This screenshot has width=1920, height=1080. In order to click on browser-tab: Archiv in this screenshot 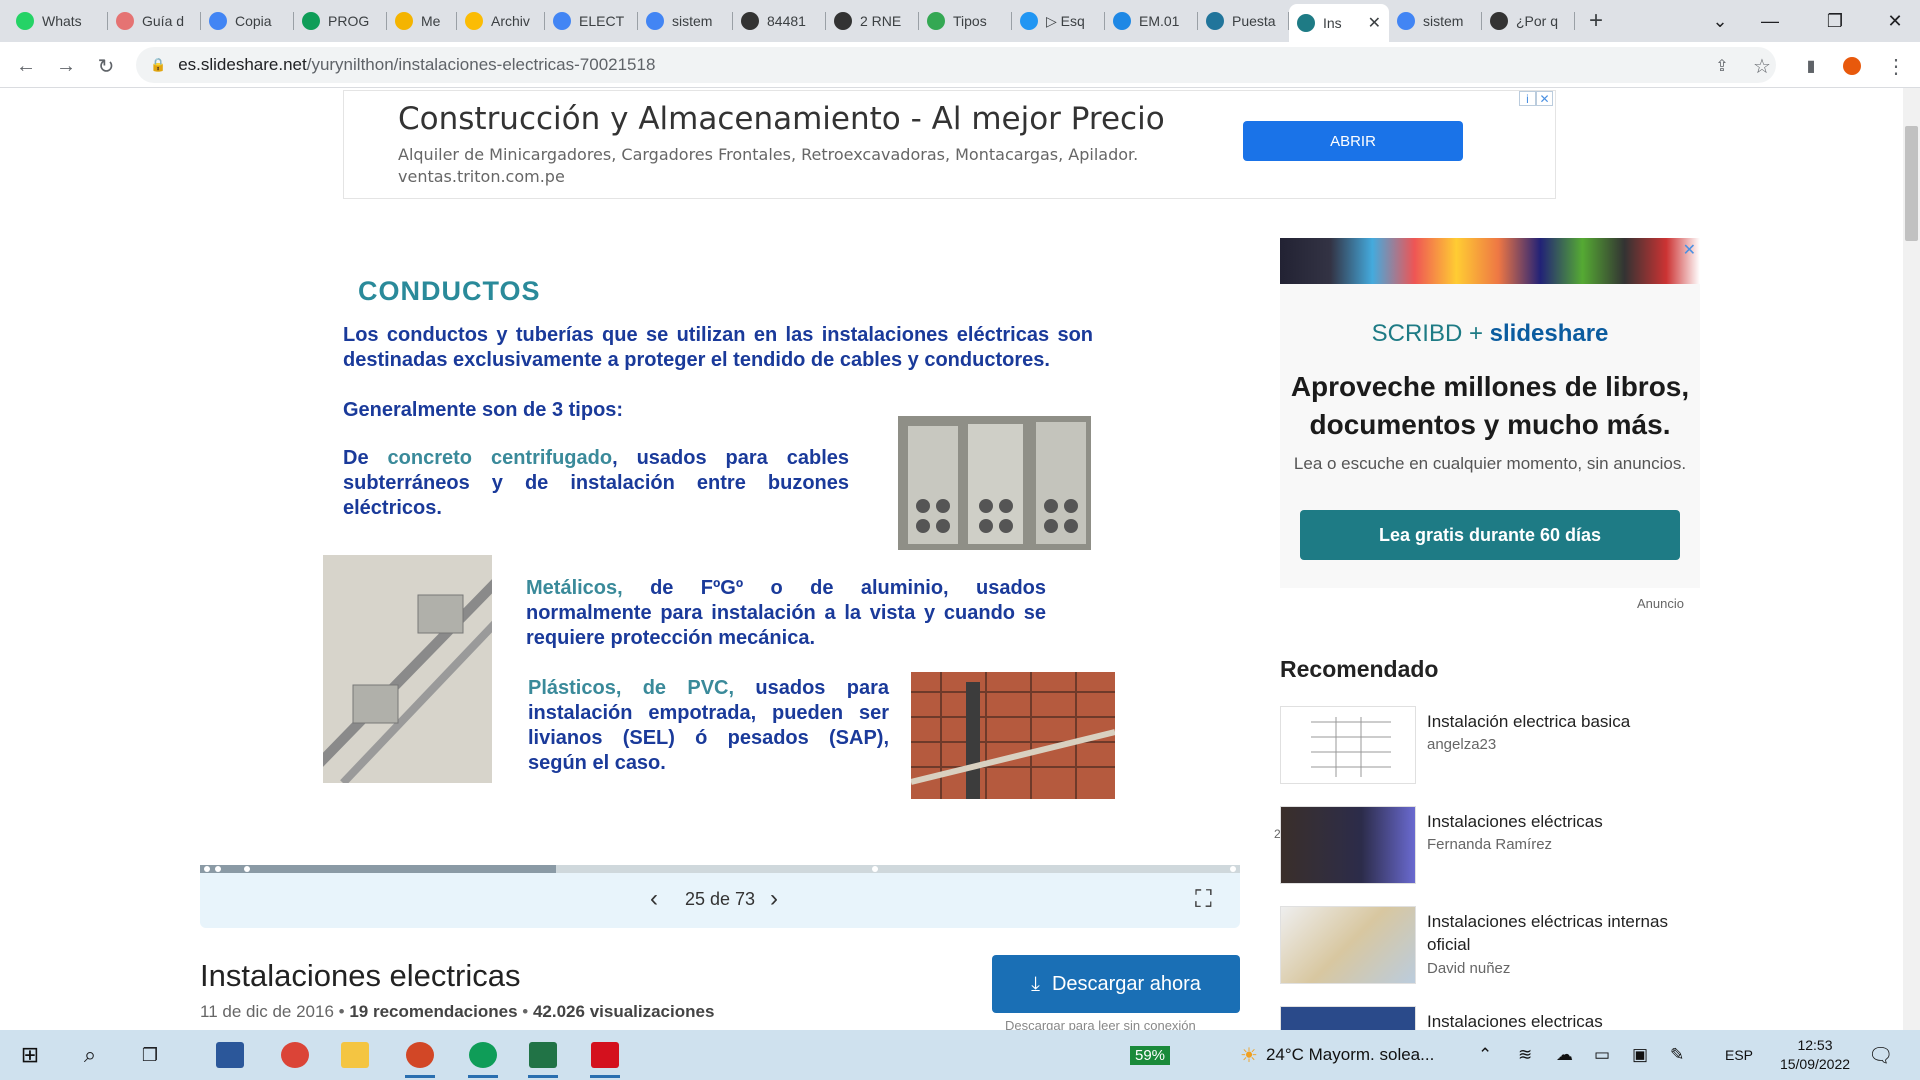, I will do `click(501, 21)`.